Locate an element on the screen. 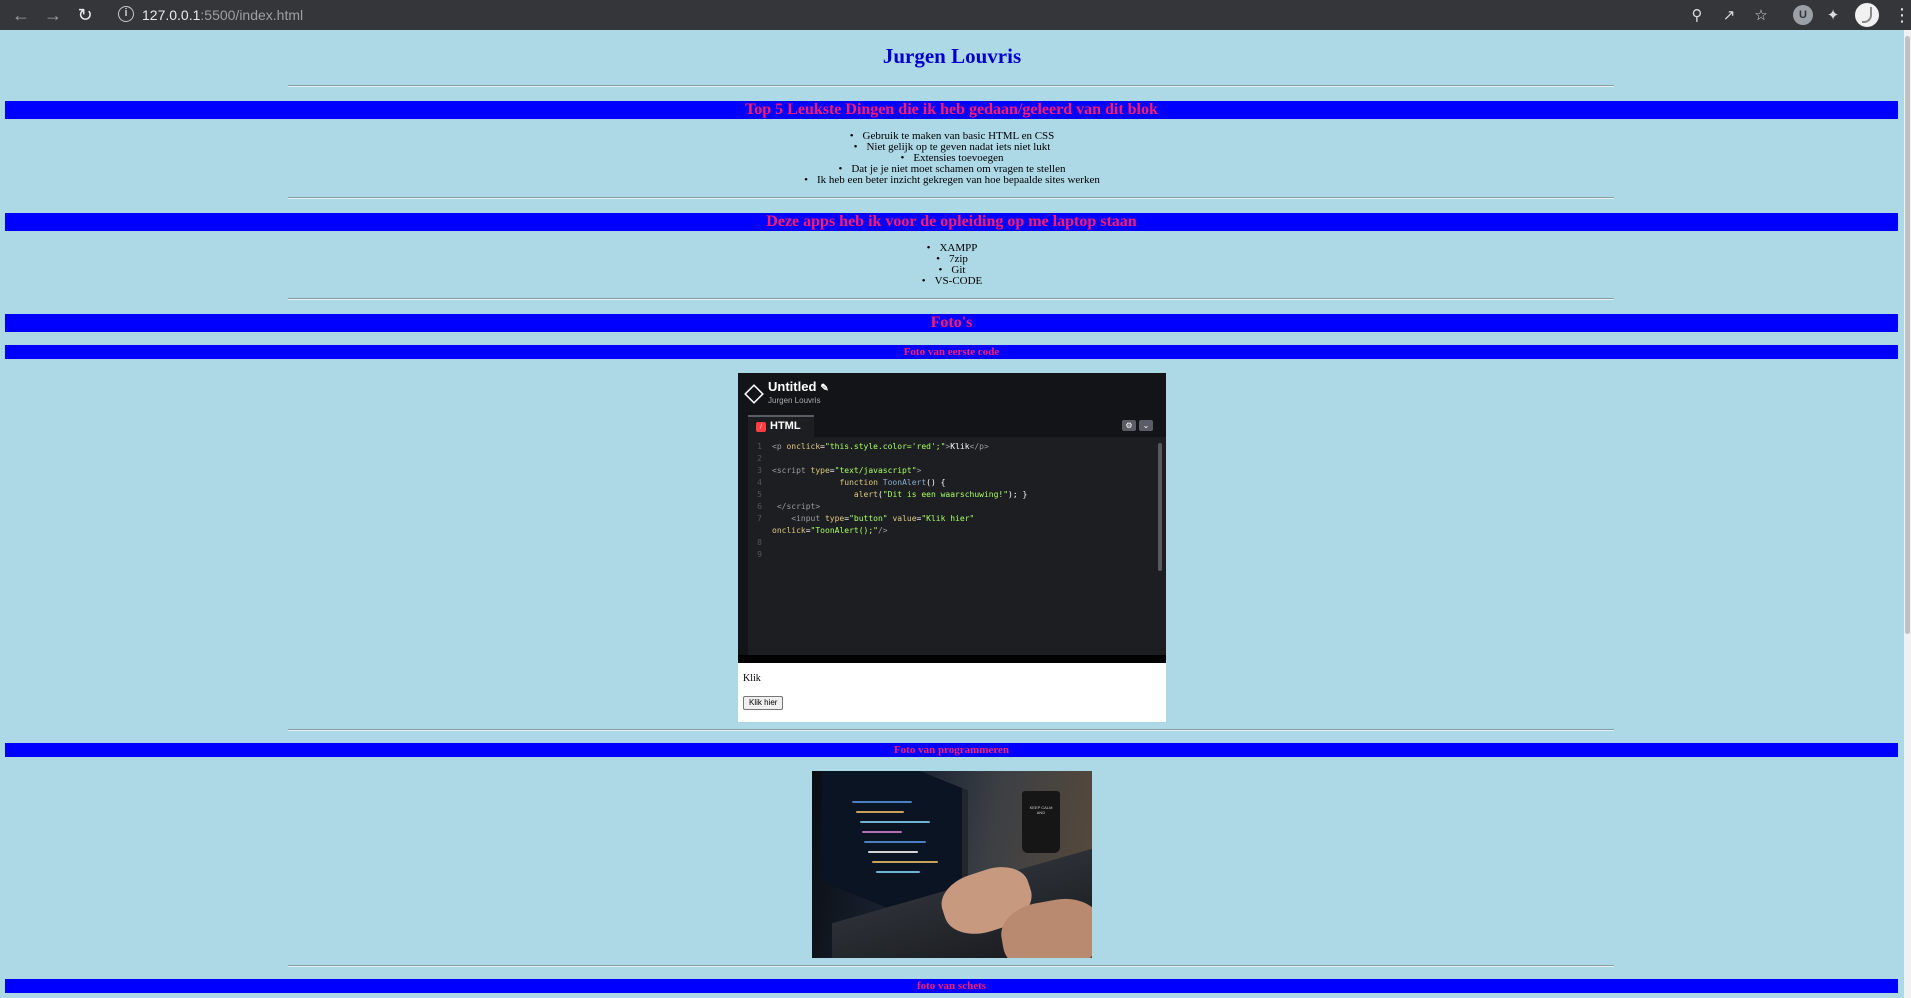 Image resolution: width=1911 pixels, height=998 pixels. code-line: 6 </script> is located at coordinates (789, 506).